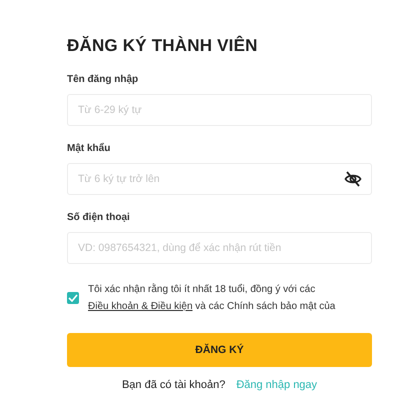 The image size is (406, 400). Describe the element at coordinates (212, 298) in the screenshot. I see `agreement-text: Tôi xác nhận rằng tôi ít nhất 18 tuổi, đồng ý với các Điều khoản & Điều kiện và các Chính sách bảo mật của` at that location.